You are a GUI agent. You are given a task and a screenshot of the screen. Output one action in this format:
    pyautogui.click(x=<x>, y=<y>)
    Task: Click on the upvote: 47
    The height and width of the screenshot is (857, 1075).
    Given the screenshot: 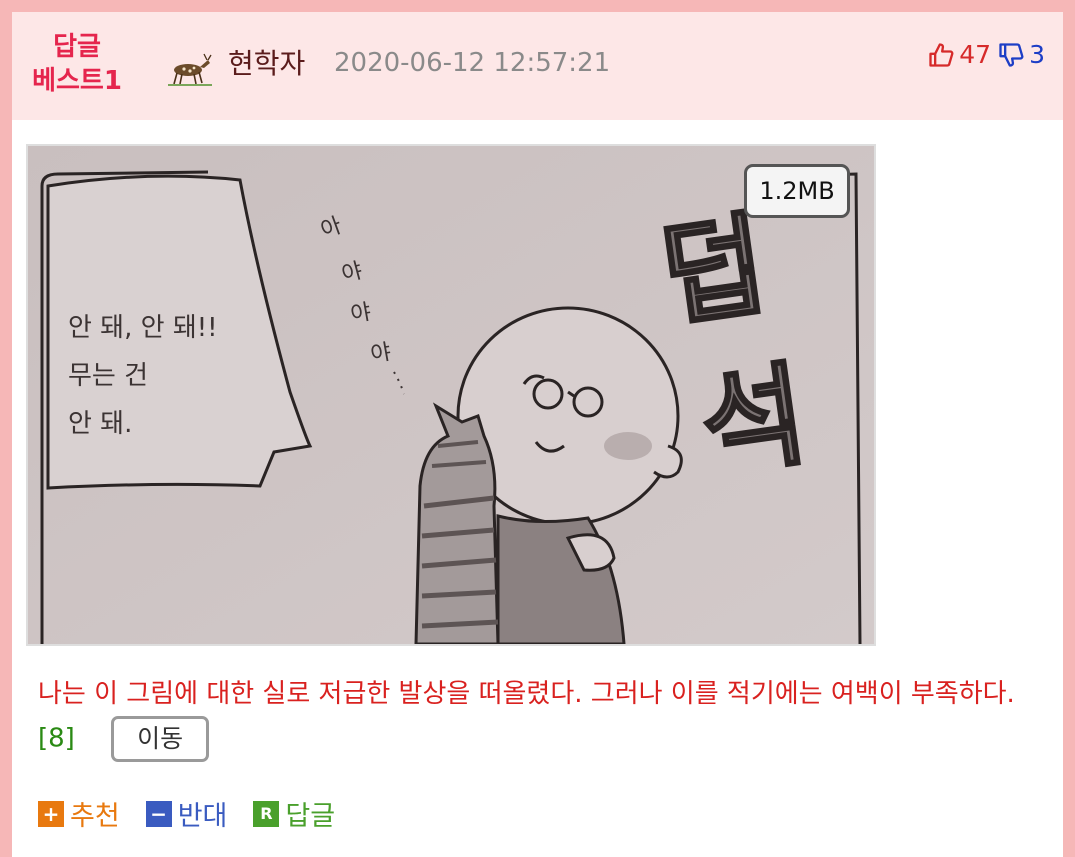 What is the action you would take?
    pyautogui.click(x=959, y=54)
    